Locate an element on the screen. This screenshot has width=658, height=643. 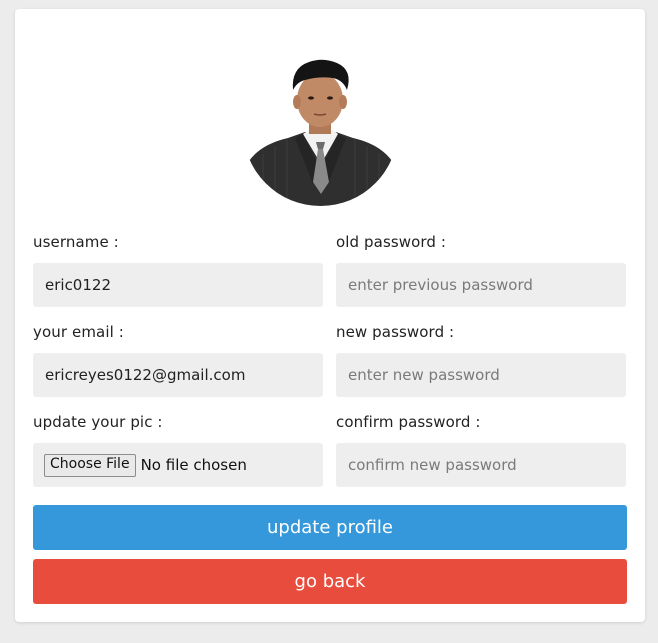
confirm-password-label: confirm password : is located at coordinates (408, 422).